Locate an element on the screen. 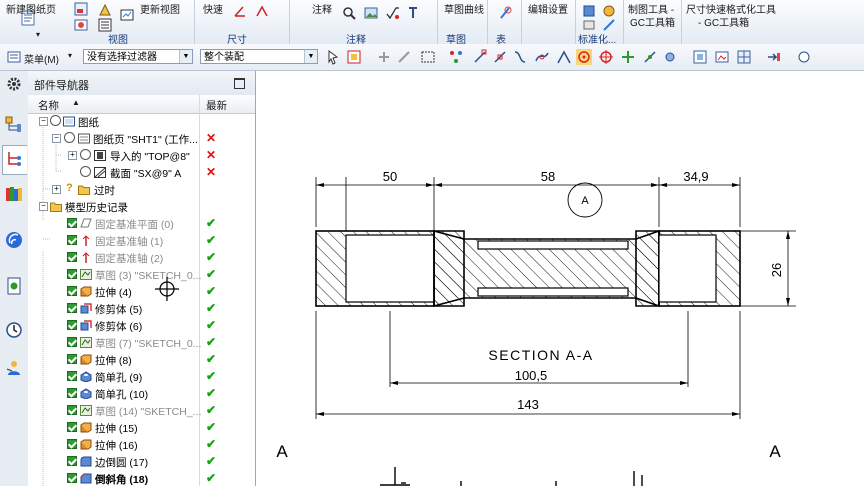 This screenshot has height=489, width=864. history-palette-icon is located at coordinates (14, 286).